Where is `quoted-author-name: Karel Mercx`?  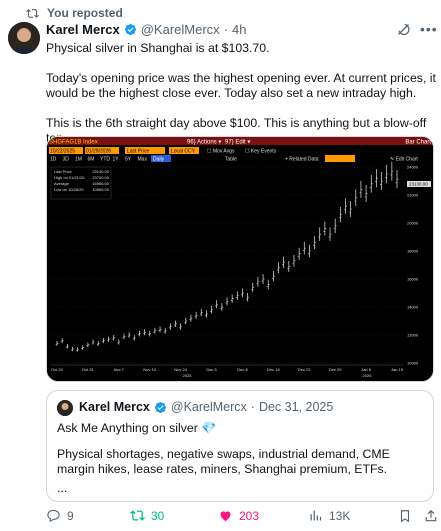 quoted-author-name: Karel Mercx is located at coordinates (114, 407).